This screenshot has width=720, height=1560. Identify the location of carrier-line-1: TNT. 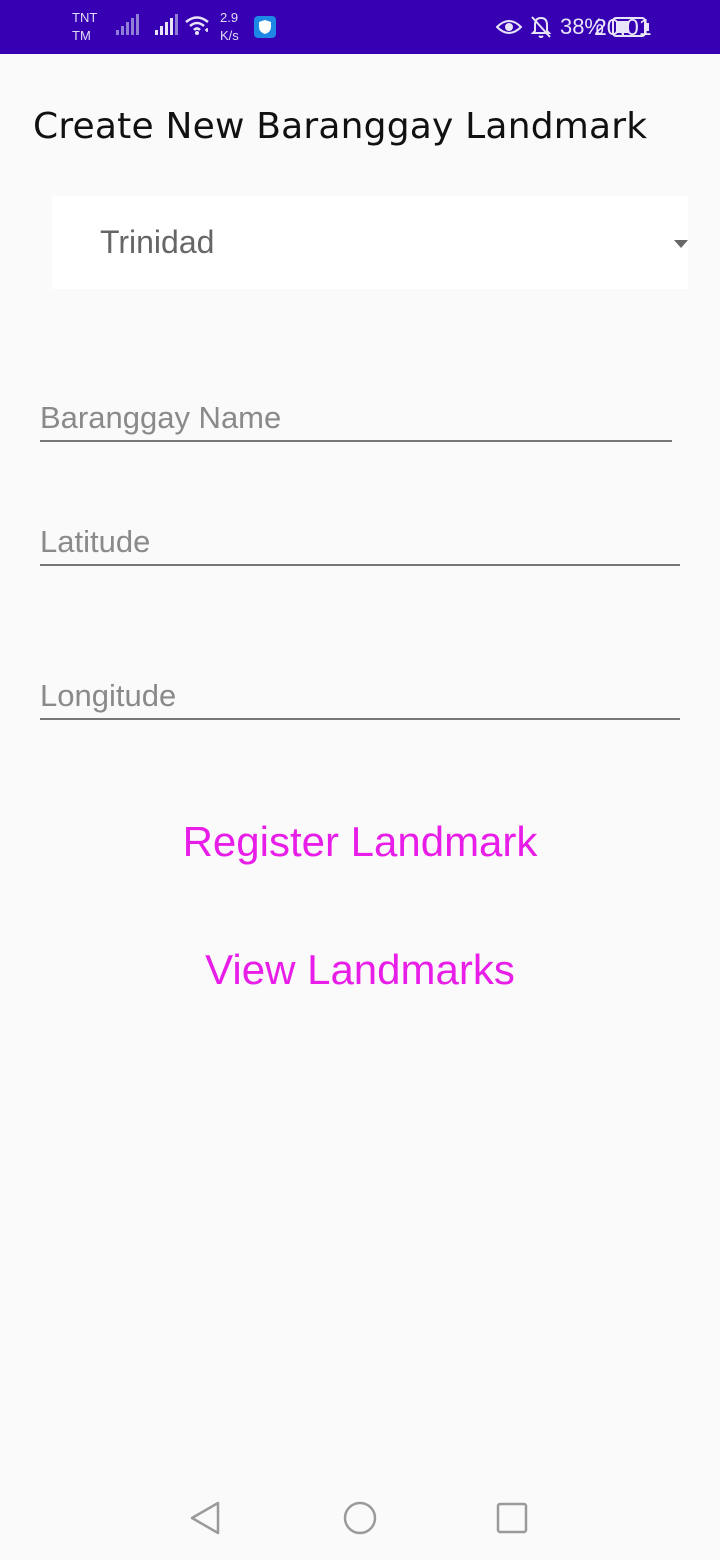
(85, 17).